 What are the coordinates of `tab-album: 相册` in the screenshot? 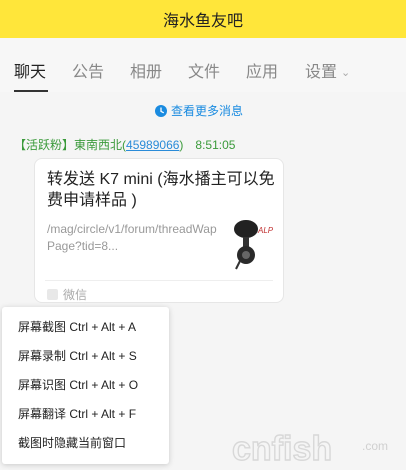 It's located at (146, 70).